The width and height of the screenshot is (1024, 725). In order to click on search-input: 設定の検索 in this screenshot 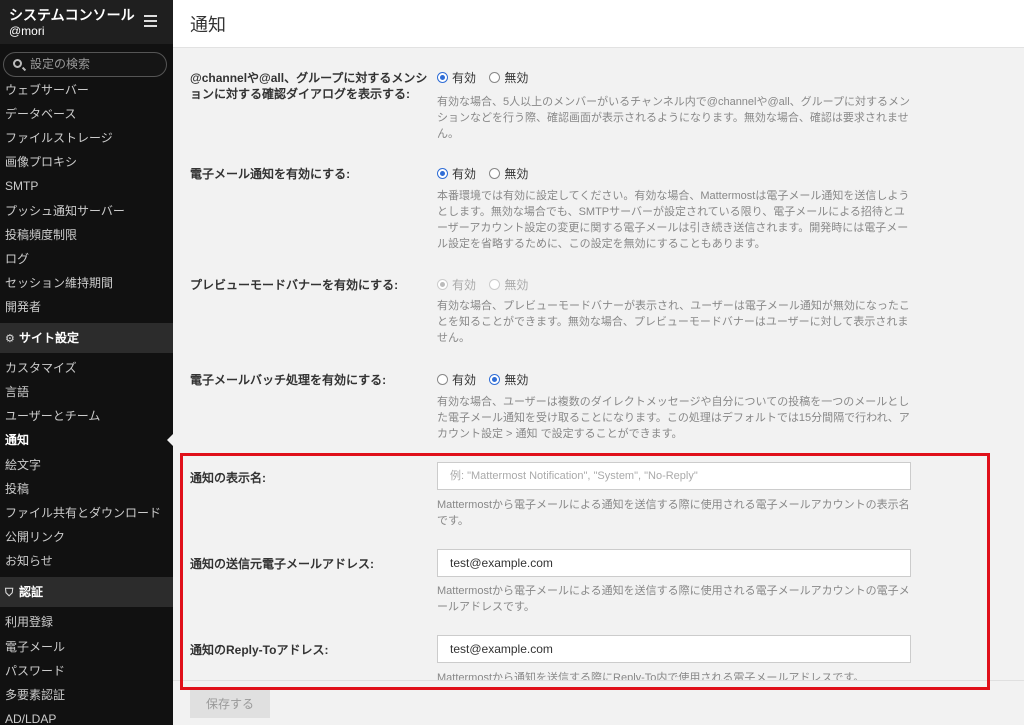, I will do `click(85, 64)`.